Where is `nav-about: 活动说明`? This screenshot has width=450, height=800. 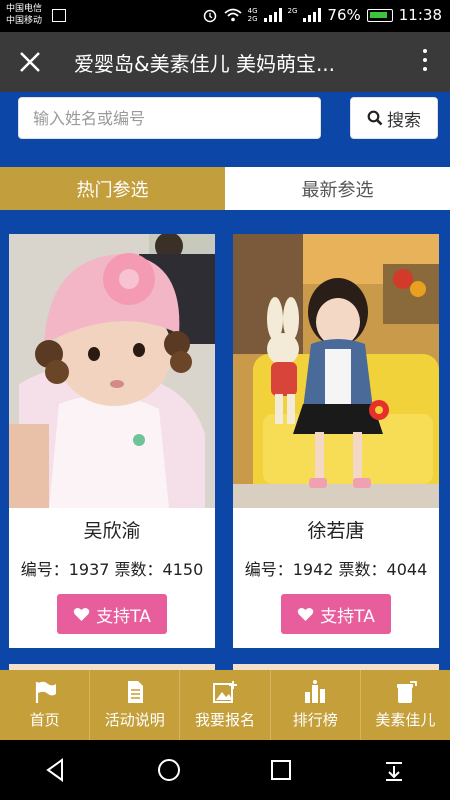
nav-about: 活动说明 is located at coordinates (135, 705).